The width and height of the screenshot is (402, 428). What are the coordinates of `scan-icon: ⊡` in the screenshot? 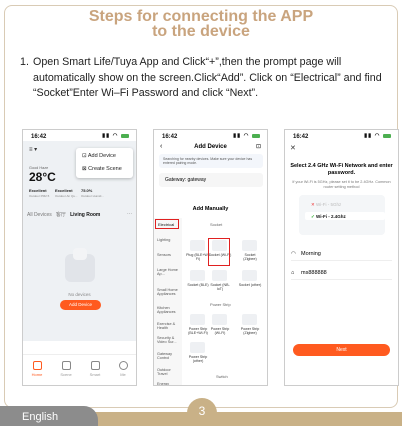 It's located at (258, 146).